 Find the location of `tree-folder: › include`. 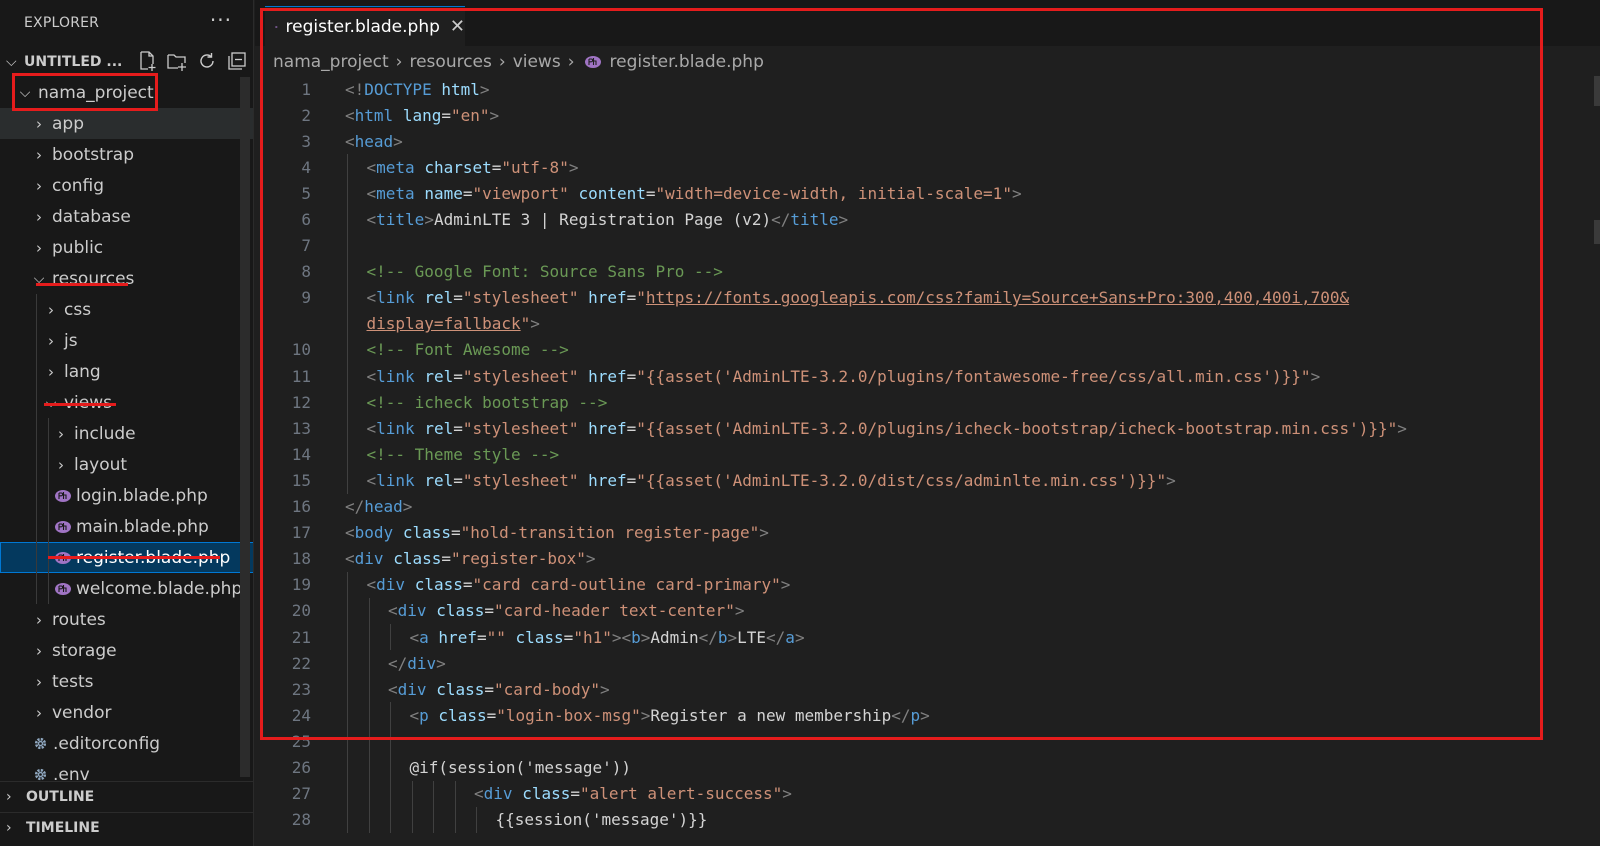

tree-folder: › include is located at coordinates (126, 433).